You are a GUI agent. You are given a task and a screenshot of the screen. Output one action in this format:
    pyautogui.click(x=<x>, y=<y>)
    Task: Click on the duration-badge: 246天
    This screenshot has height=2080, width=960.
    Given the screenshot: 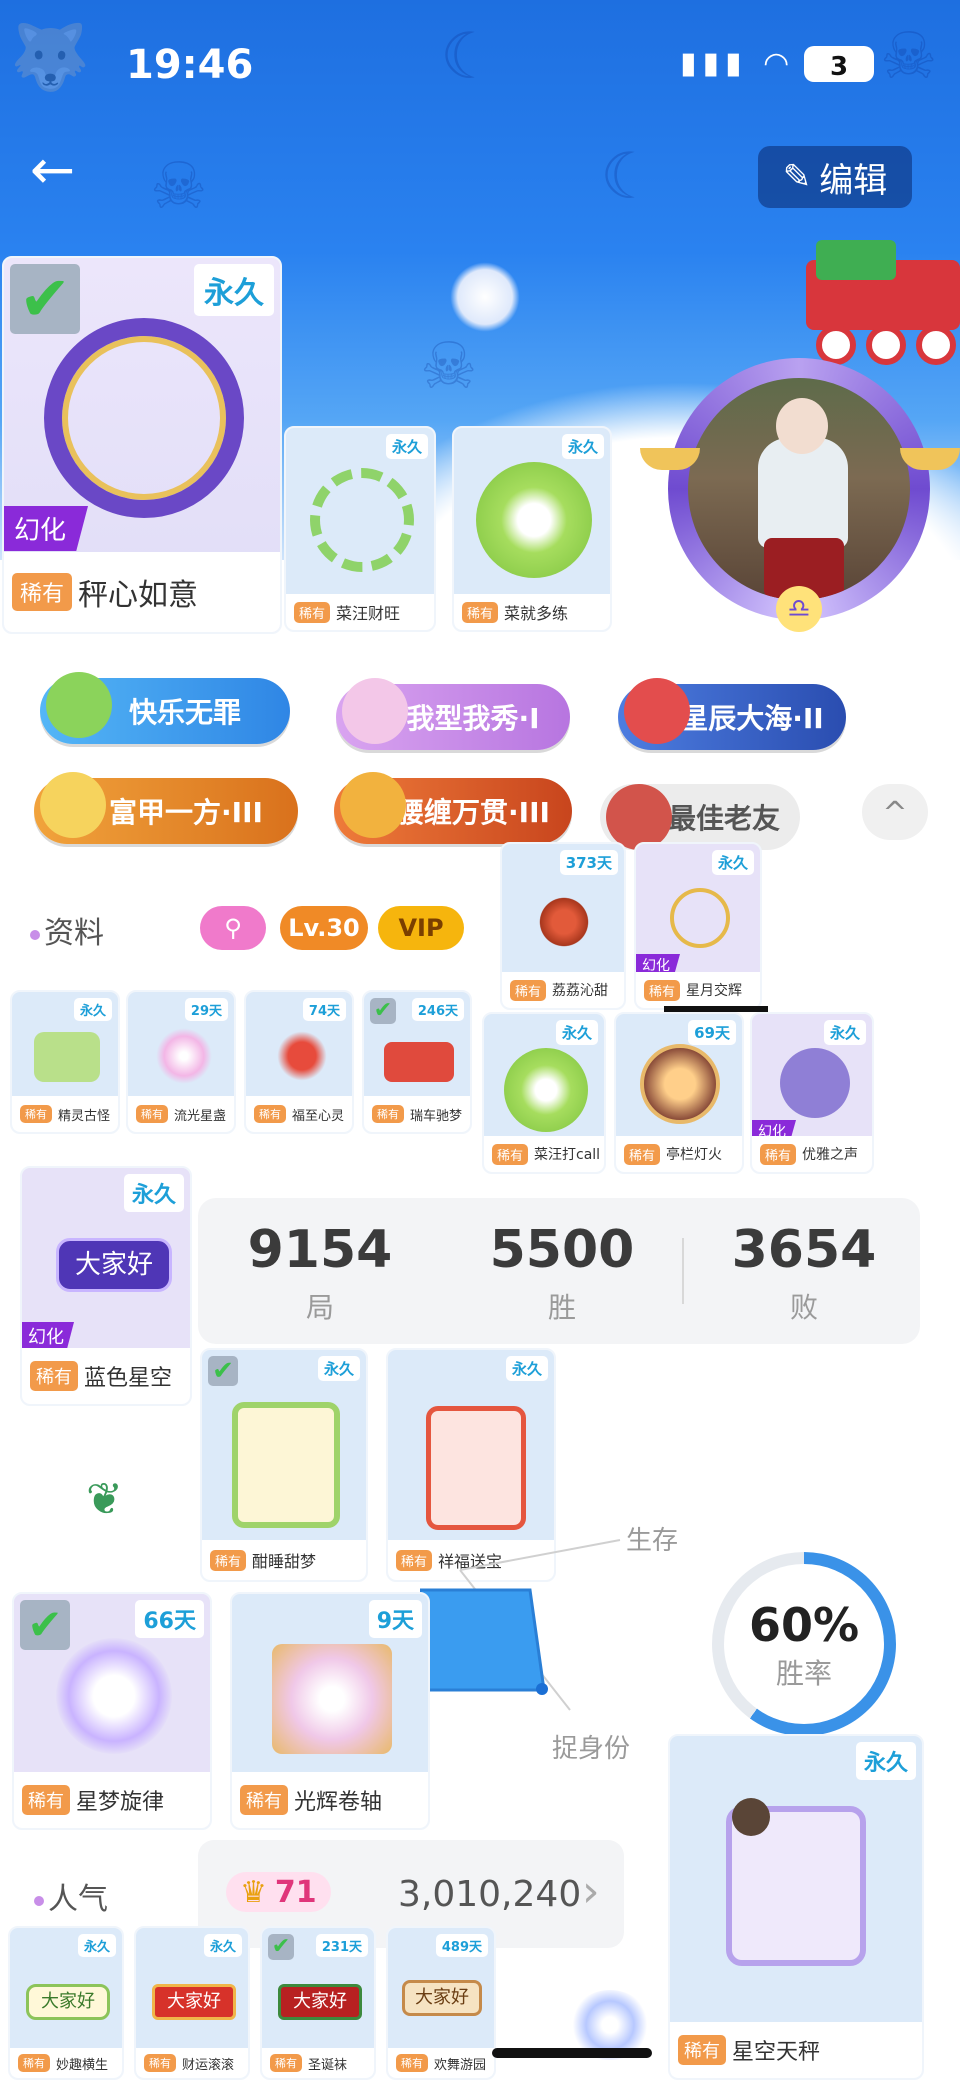 What is the action you would take?
    pyautogui.click(x=437, y=1009)
    